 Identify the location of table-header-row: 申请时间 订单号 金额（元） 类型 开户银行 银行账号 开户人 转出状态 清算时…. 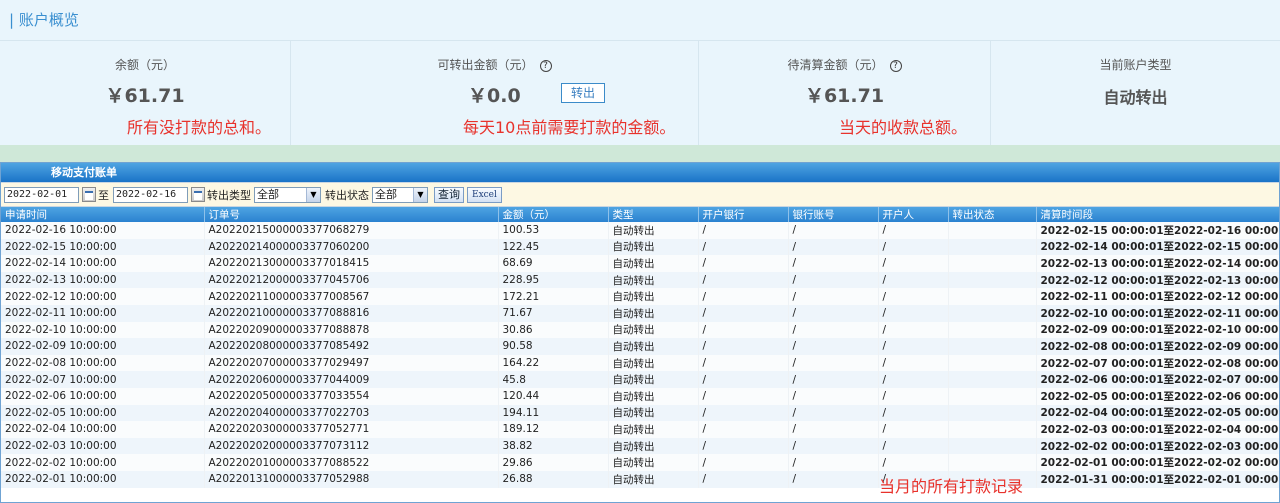
(640, 214).